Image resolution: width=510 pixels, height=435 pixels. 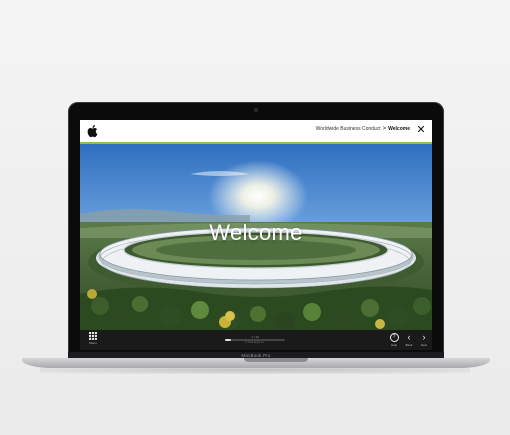 I want to click on help-button: ? Help, so click(x=394, y=340).